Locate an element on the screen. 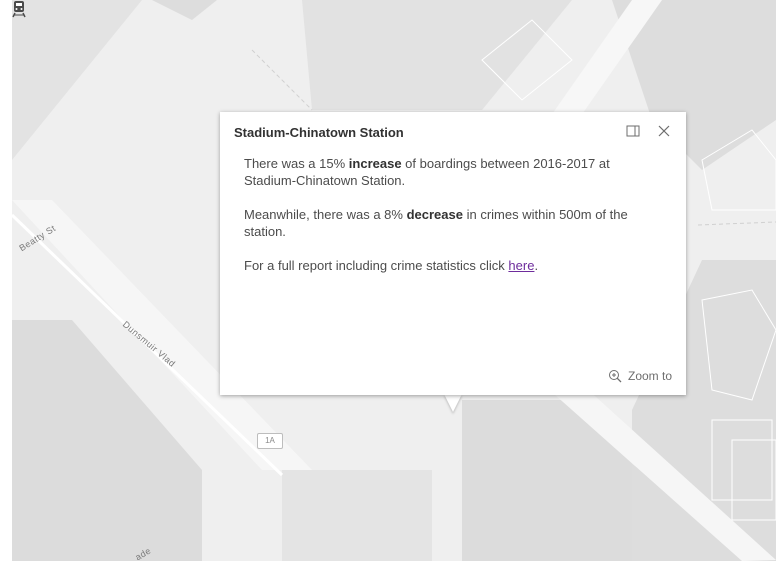 The height and width of the screenshot is (561, 781). crimes-text-start: Meanwhile, there was a 8% is located at coordinates (325, 214).